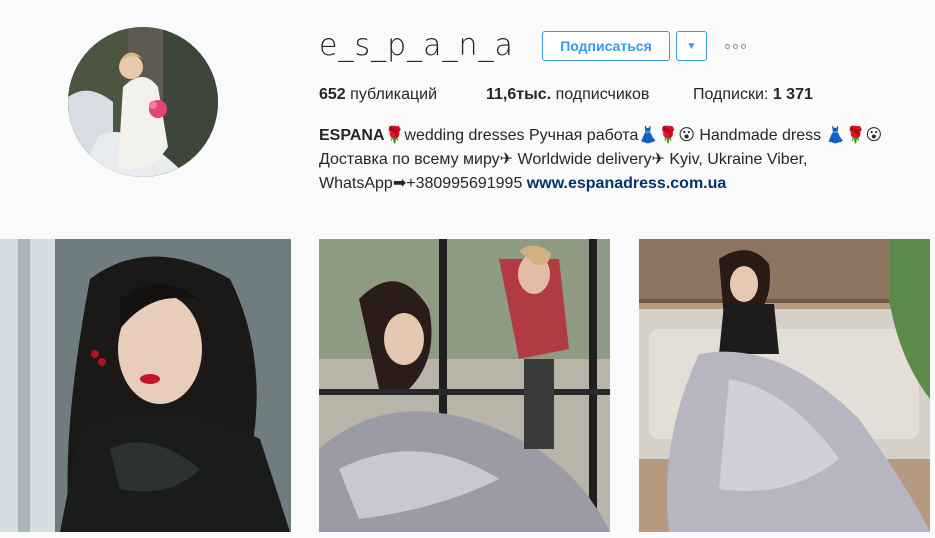 This screenshot has width=935, height=538. I want to click on more-options-icon, so click(735, 46).